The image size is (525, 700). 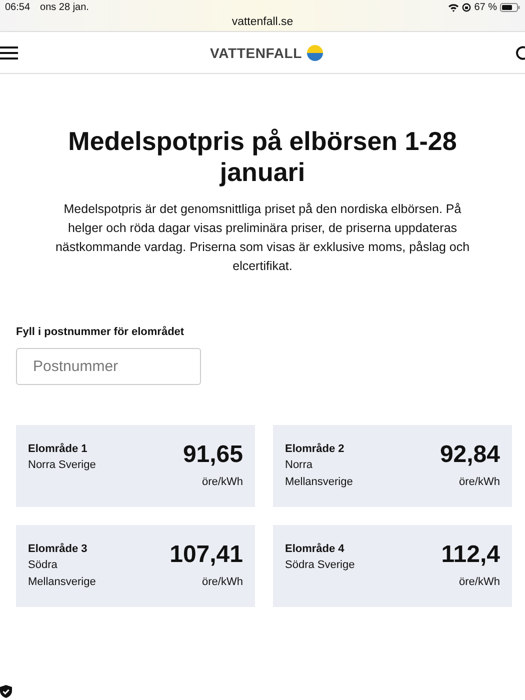 I want to click on battery-icon, so click(x=510, y=7).